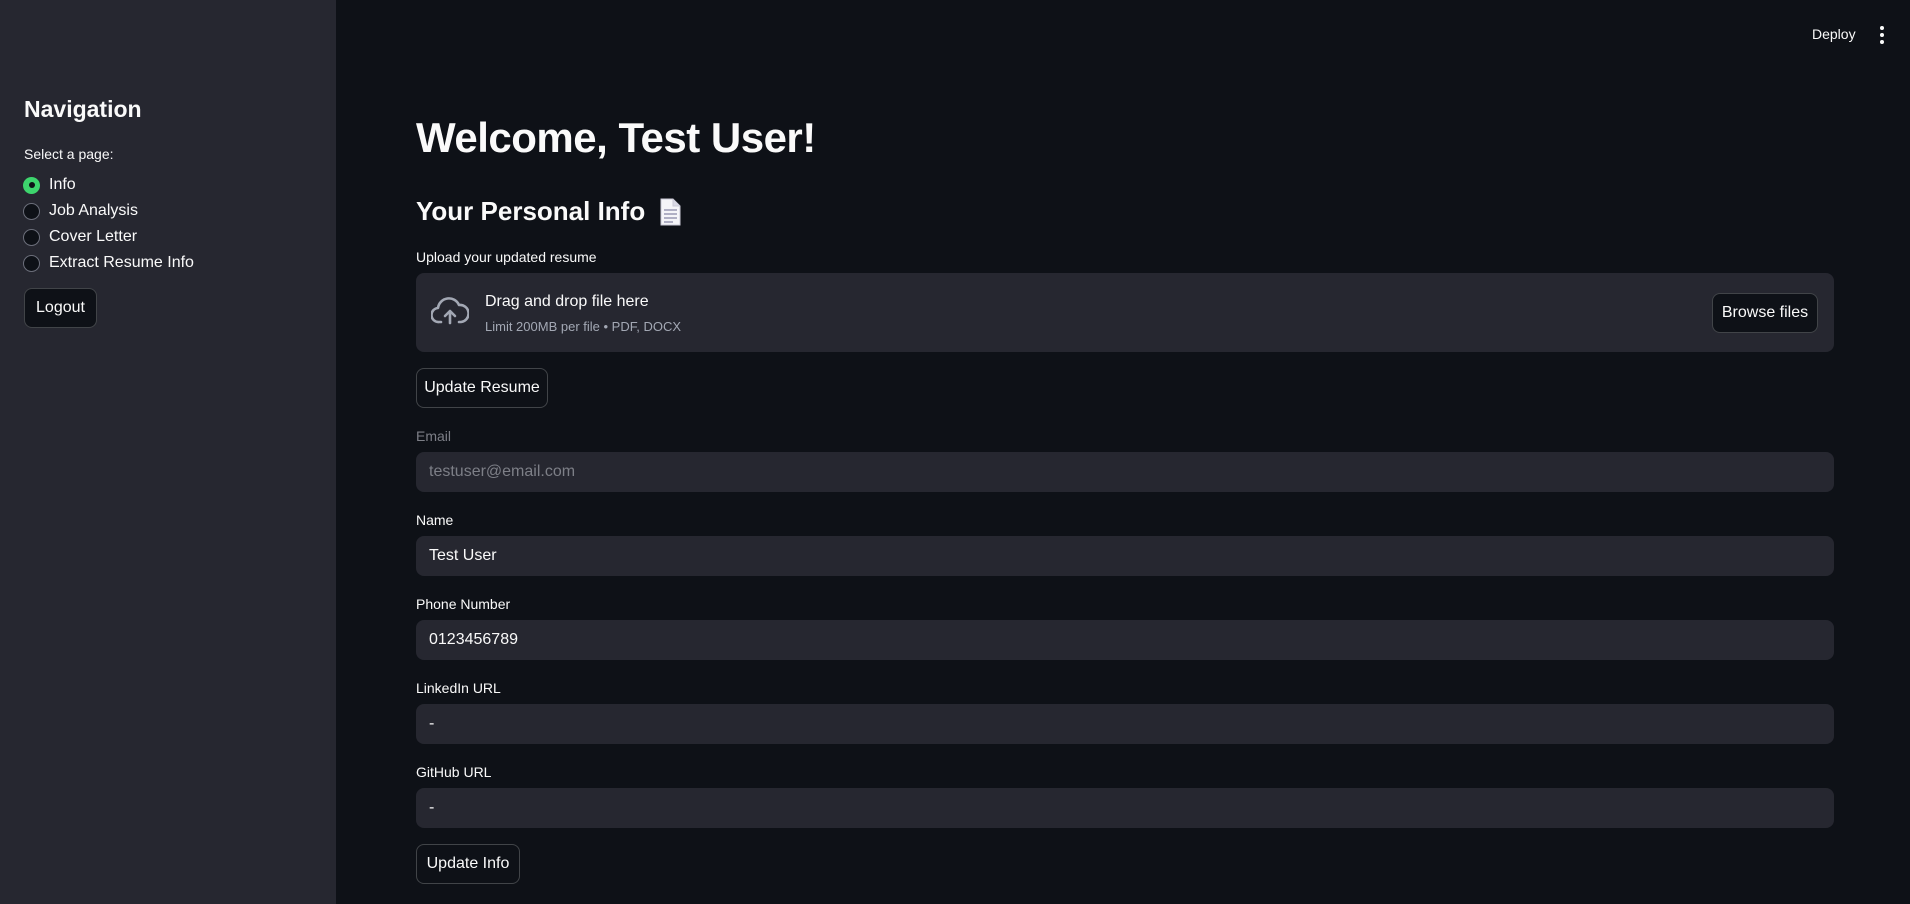  Describe the element at coordinates (1765, 313) in the screenshot. I see `browse-files-button: Browse files` at that location.